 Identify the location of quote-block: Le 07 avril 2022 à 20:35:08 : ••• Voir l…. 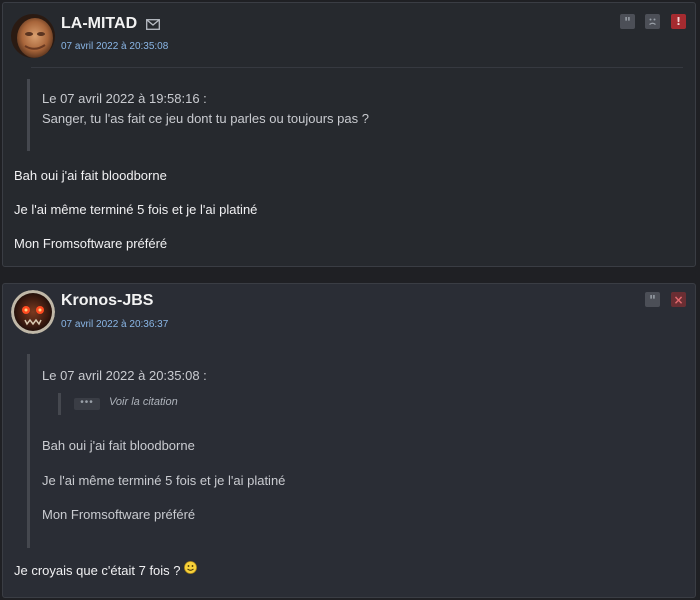
(156, 451).